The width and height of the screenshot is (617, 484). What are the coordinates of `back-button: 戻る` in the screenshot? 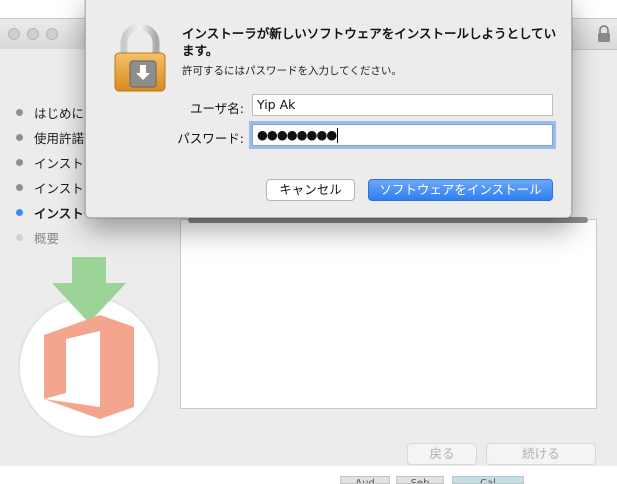 It's located at (442, 454).